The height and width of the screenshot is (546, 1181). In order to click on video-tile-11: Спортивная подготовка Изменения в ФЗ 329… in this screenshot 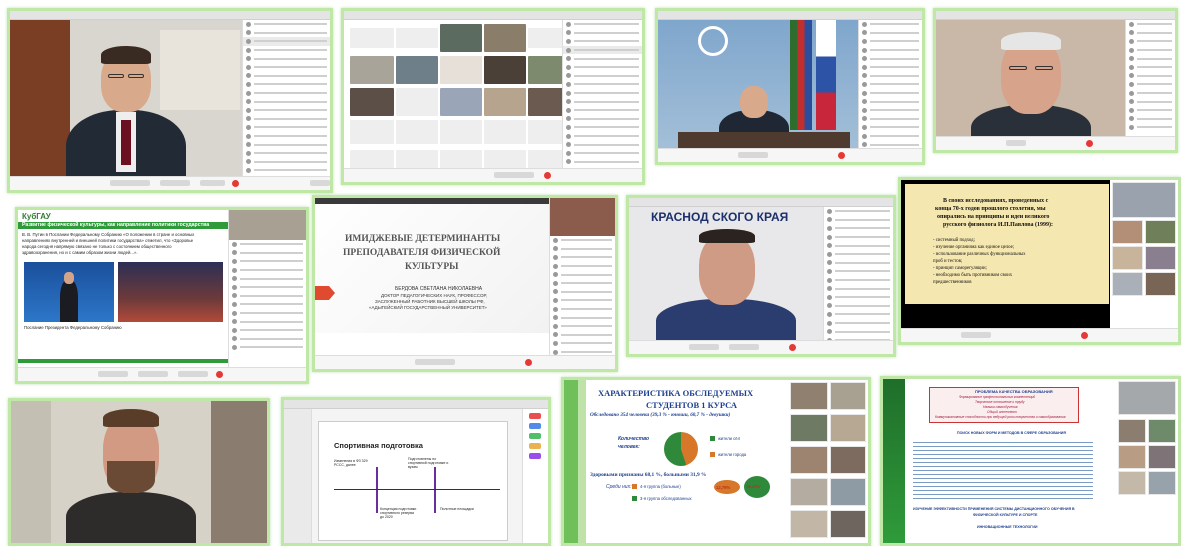, I will do `click(416, 471)`.